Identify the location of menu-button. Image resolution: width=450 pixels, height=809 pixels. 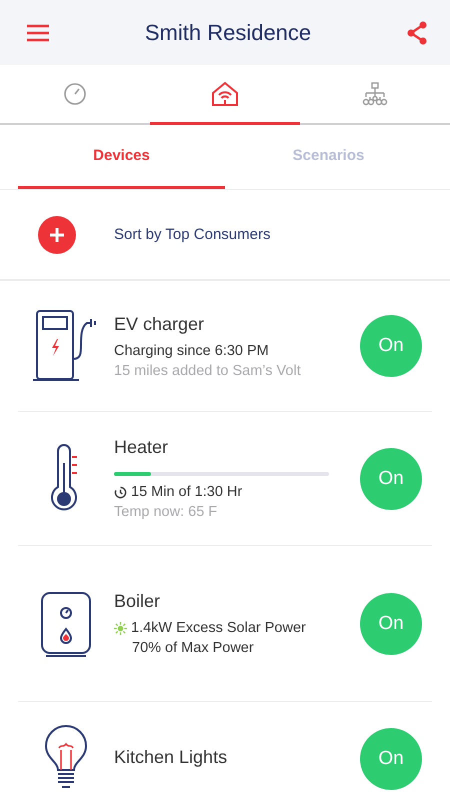
(38, 33).